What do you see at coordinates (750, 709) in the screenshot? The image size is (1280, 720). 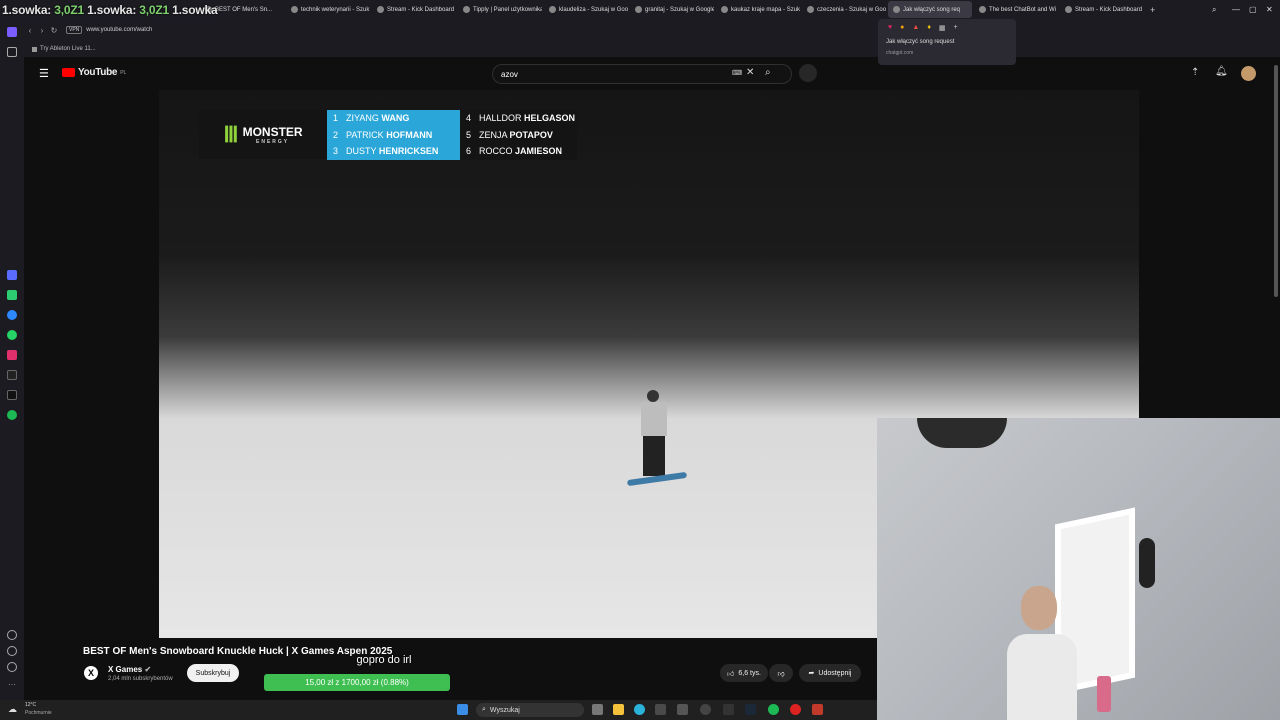 I see `steam-icon` at bounding box center [750, 709].